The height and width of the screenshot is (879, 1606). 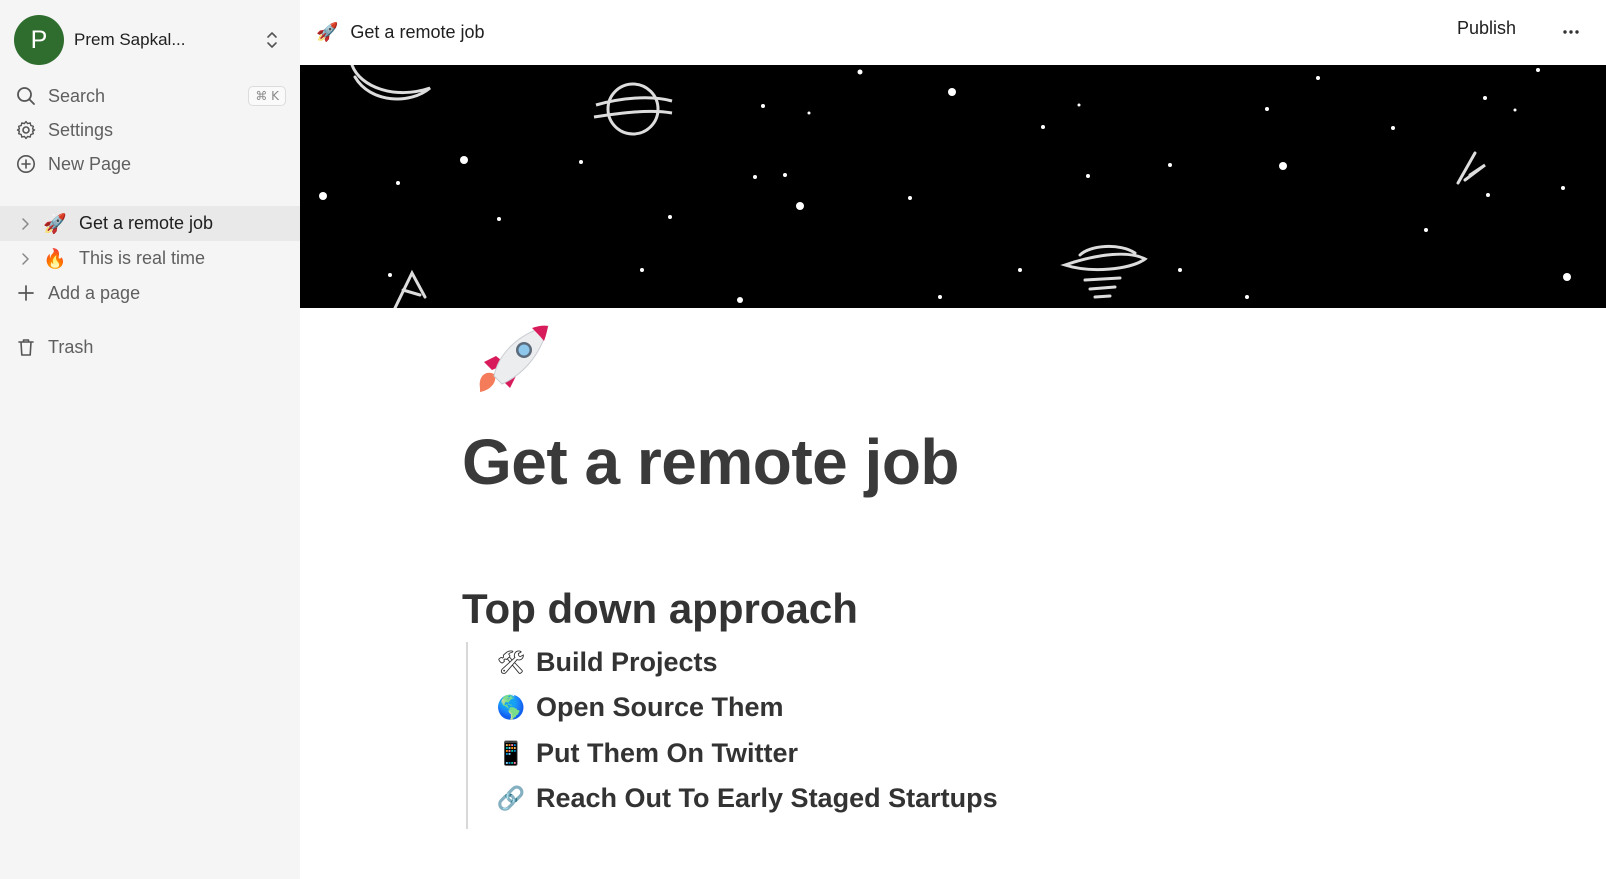 I want to click on add-page-button: Add a page, so click(x=150, y=293).